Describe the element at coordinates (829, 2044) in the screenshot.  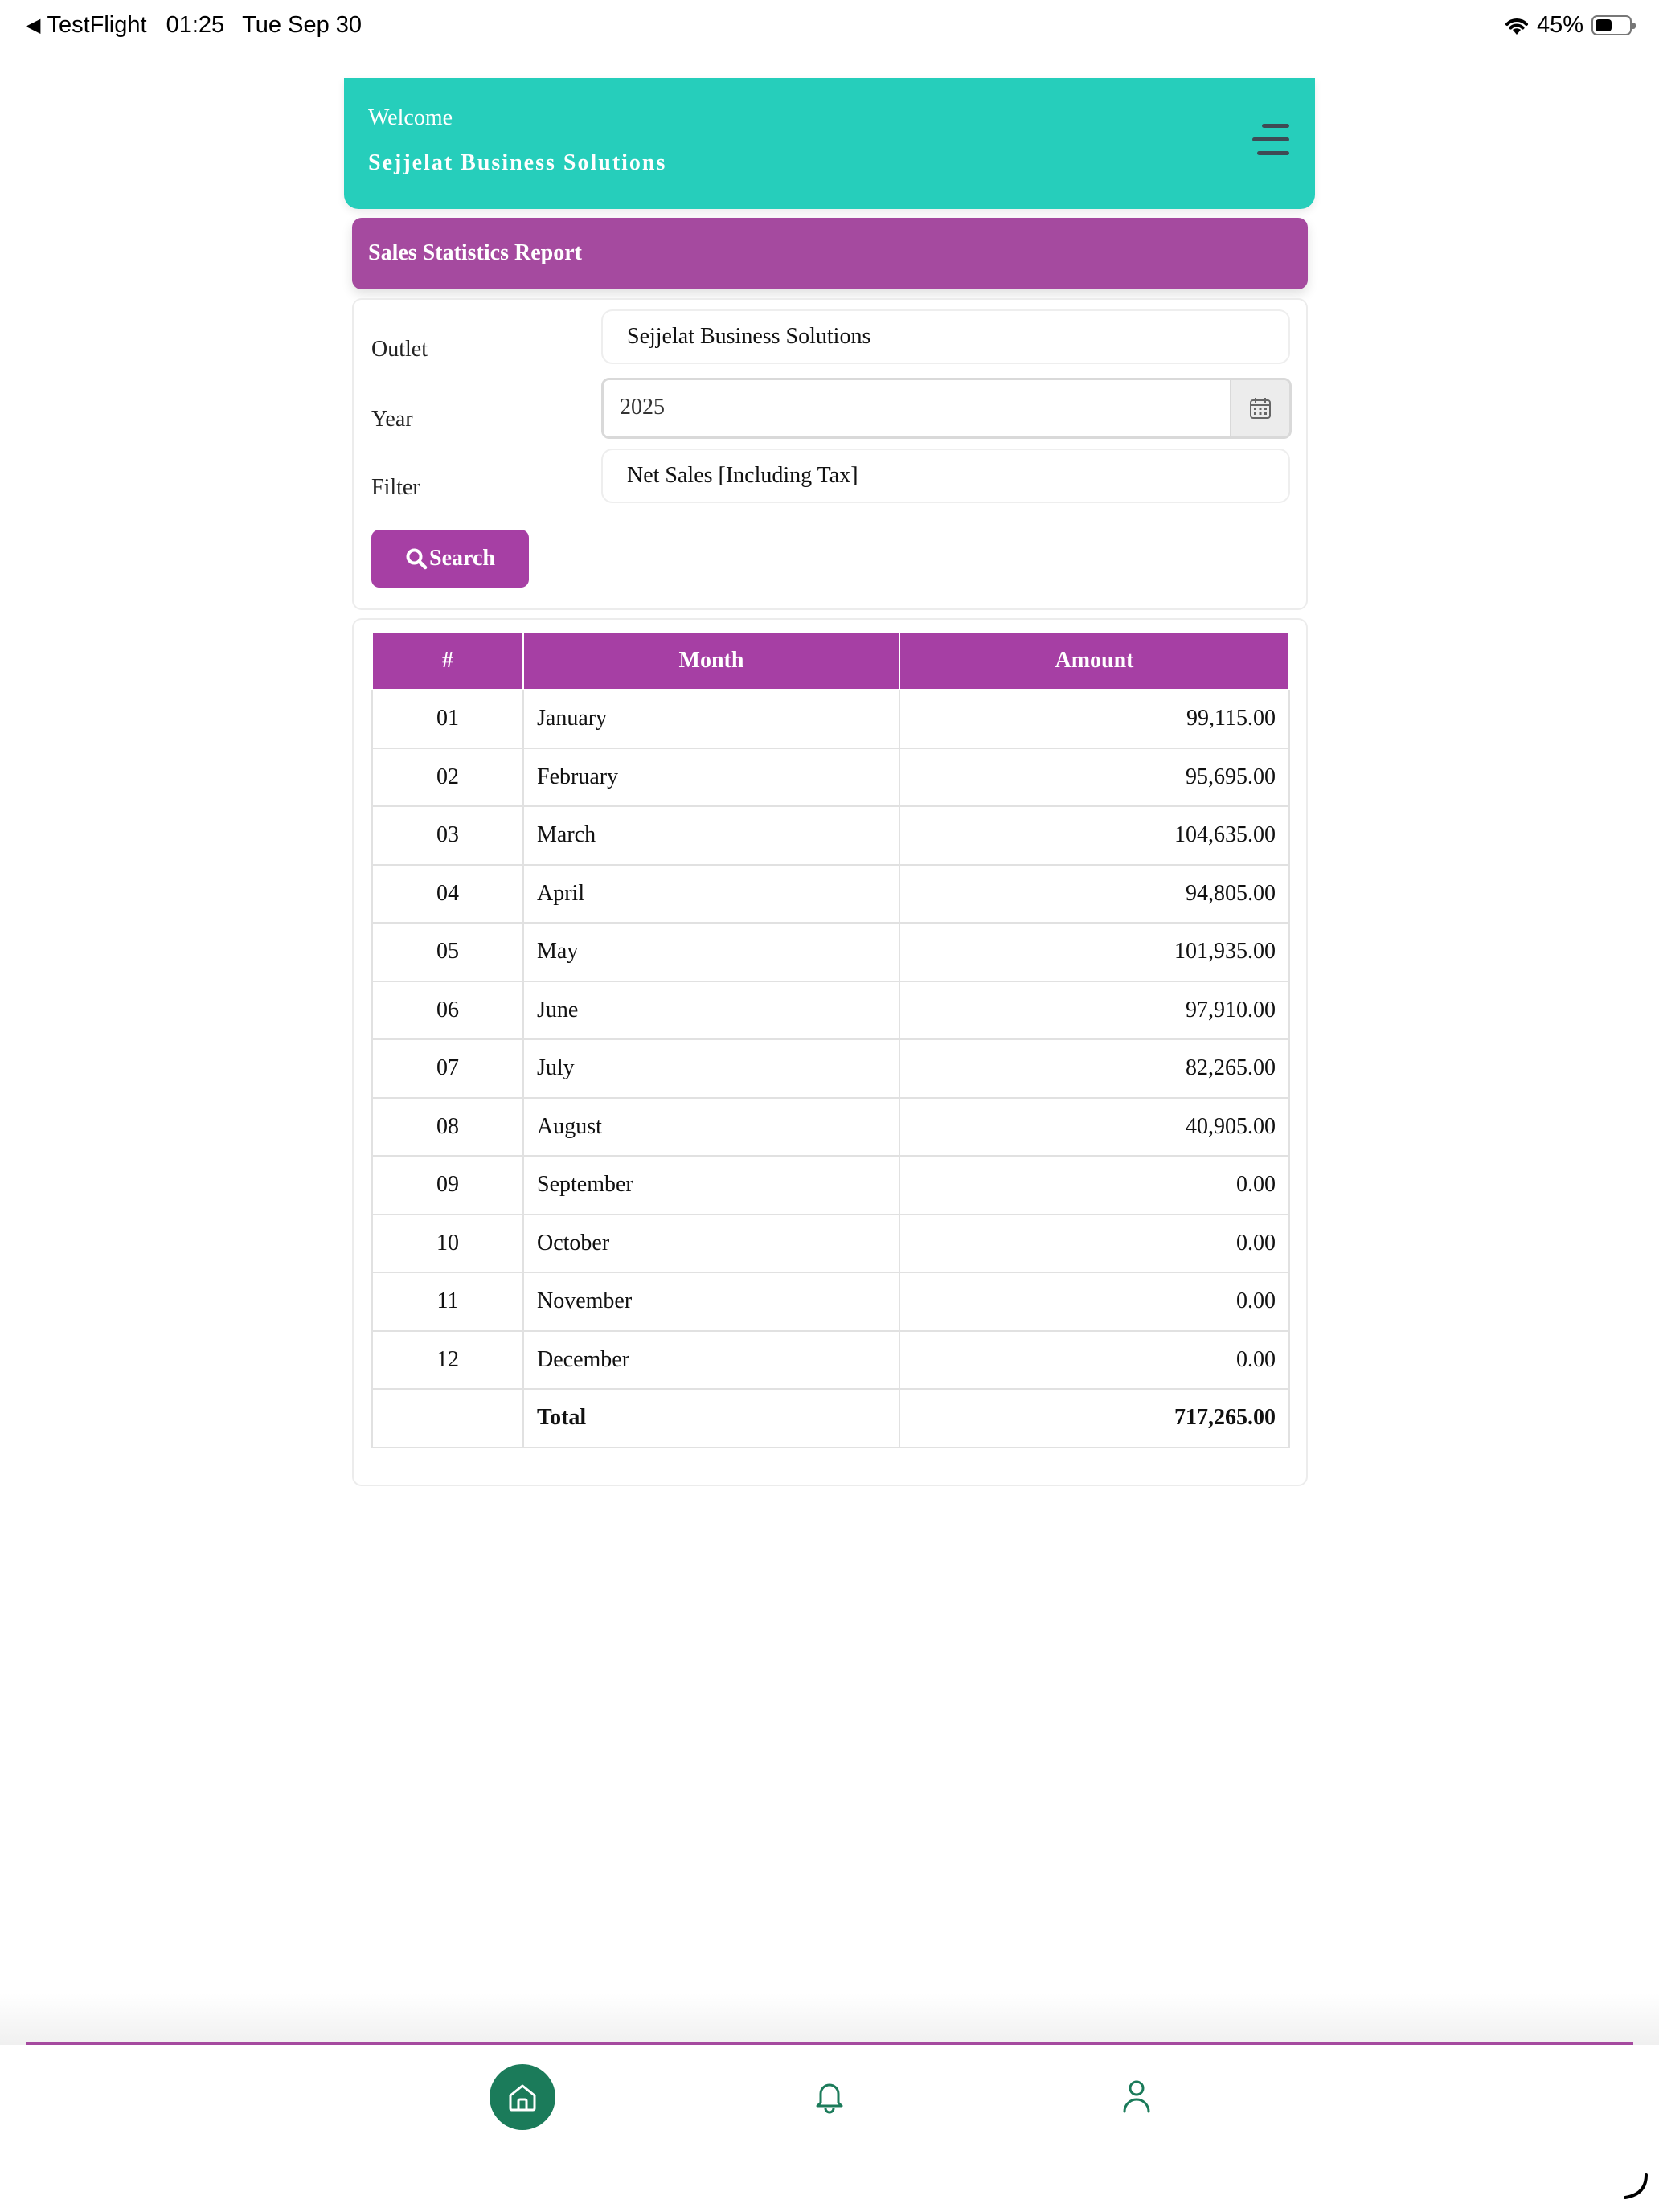
I see `bottom-nav-divider` at that location.